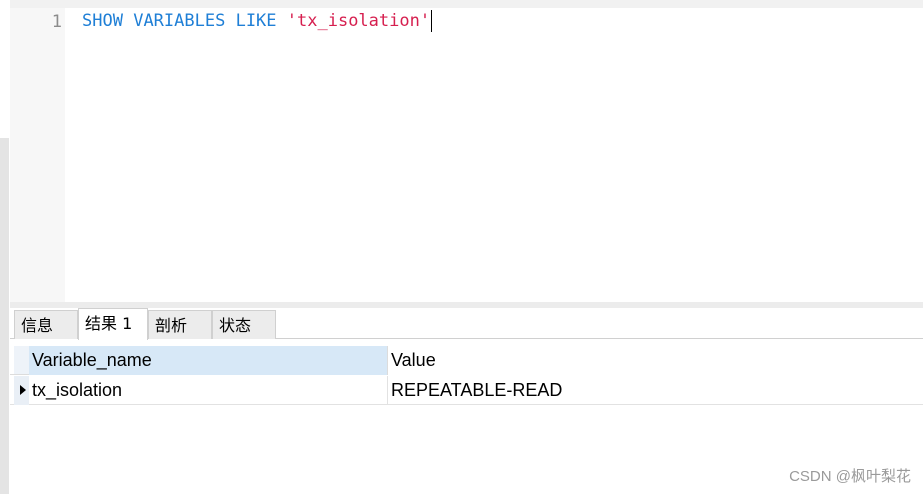 This screenshot has width=923, height=494. What do you see at coordinates (850, 476) in the screenshot?
I see `watermark: CSDN @枫叶梨花` at bounding box center [850, 476].